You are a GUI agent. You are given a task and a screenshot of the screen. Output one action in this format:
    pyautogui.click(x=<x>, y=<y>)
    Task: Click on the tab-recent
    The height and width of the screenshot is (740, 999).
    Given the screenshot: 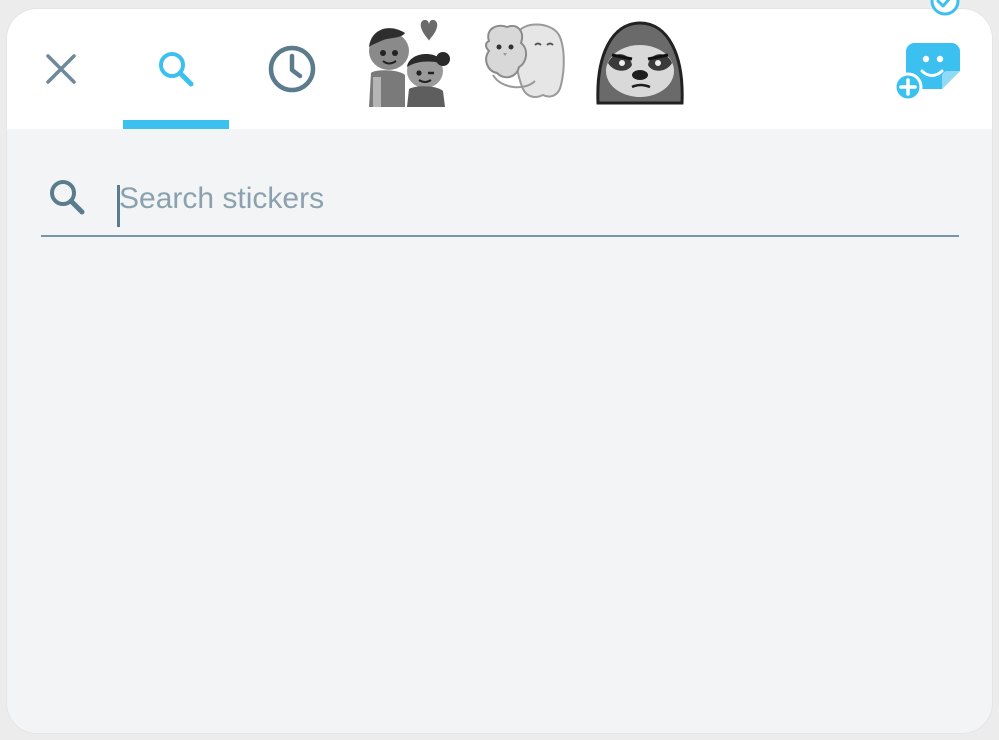 What is the action you would take?
    pyautogui.click(x=292, y=69)
    